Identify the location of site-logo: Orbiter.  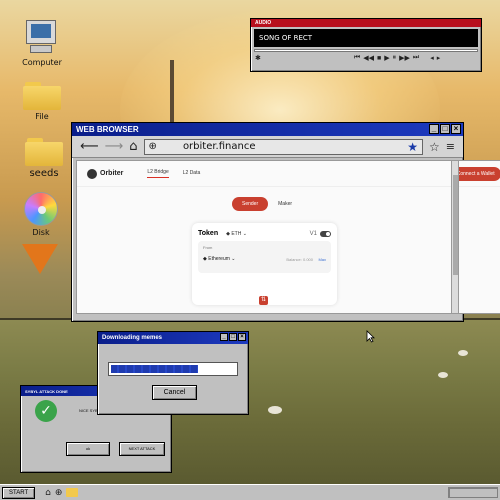
(111, 173).